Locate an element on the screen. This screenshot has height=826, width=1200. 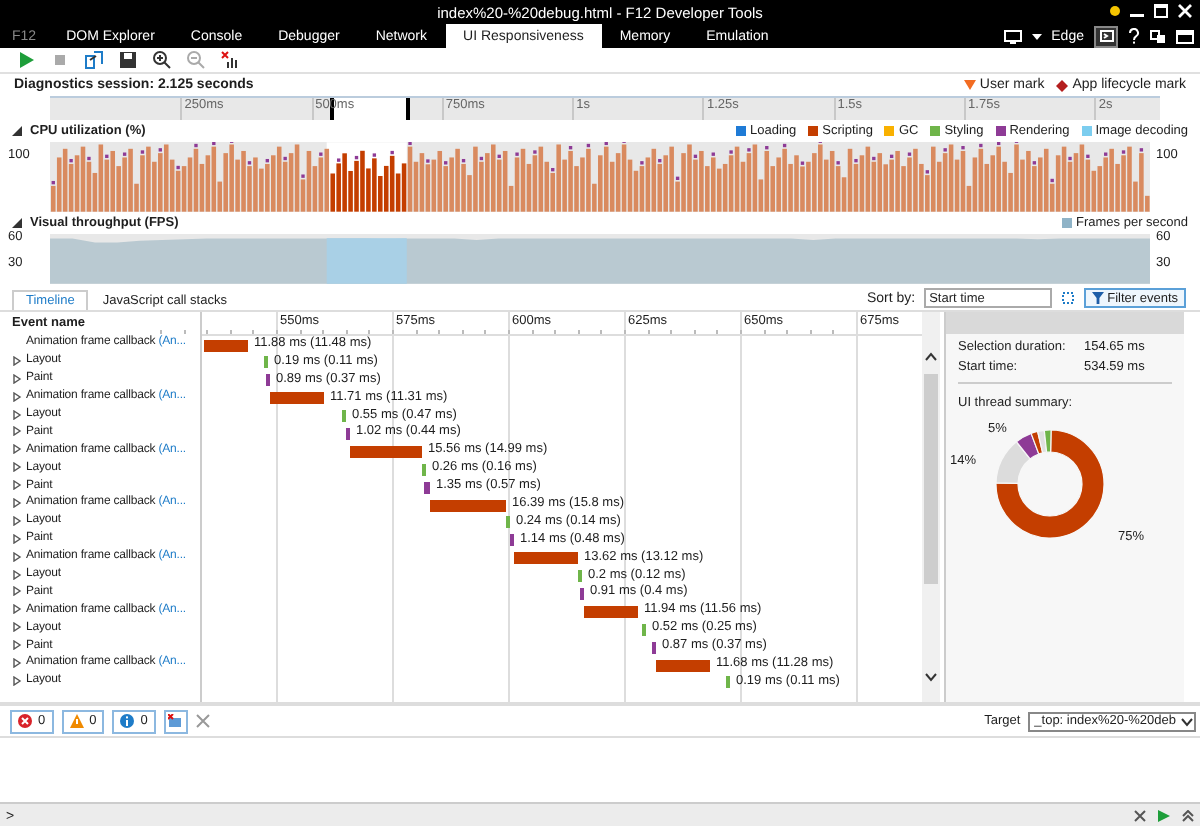
monitor-icon is located at coordinates (1012, 36).